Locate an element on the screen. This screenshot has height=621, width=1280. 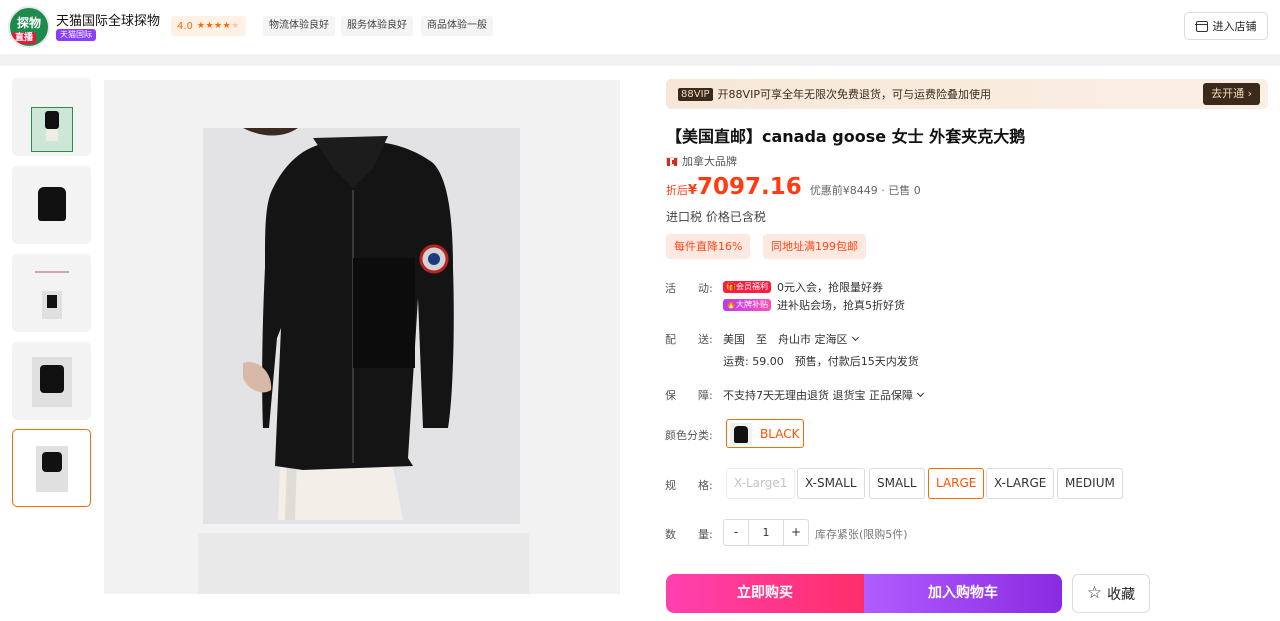
image-pedestal is located at coordinates (363, 563).